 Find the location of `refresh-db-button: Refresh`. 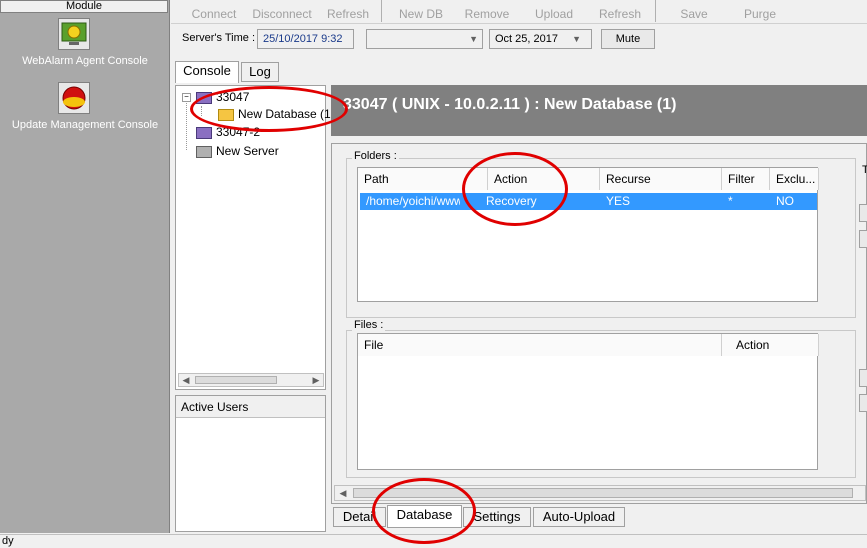

refresh-db-button: Refresh is located at coordinates (620, 12).